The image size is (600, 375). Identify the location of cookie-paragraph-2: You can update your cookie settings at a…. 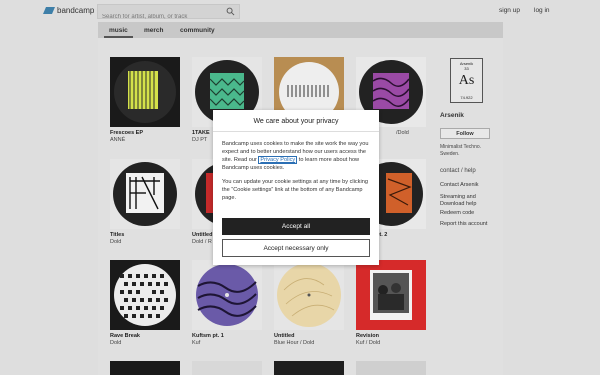
(295, 190).